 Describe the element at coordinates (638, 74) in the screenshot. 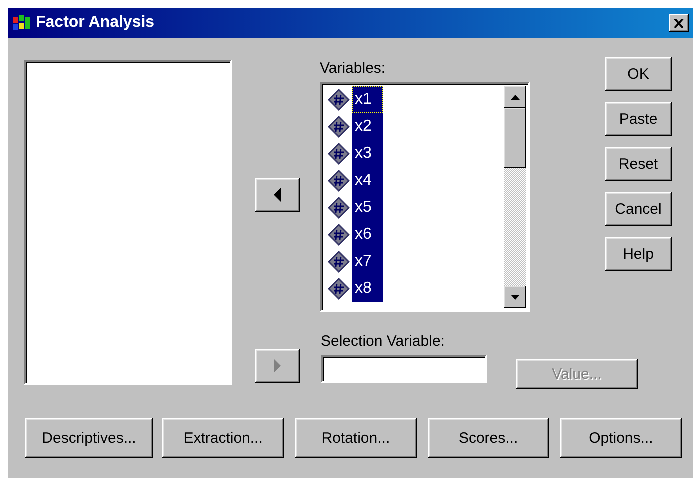

I see `dialog-button: OK` at that location.